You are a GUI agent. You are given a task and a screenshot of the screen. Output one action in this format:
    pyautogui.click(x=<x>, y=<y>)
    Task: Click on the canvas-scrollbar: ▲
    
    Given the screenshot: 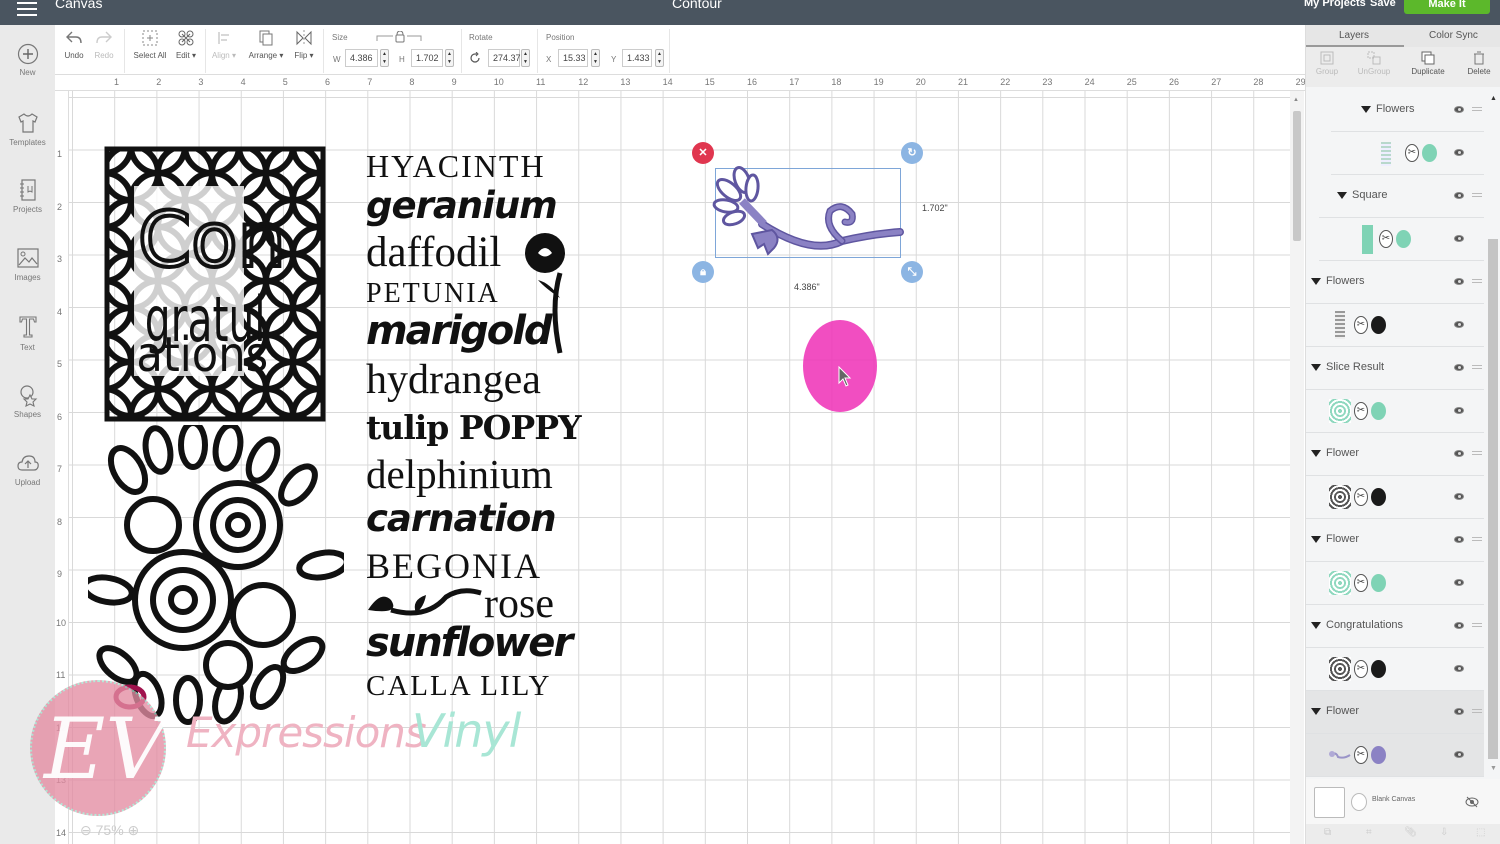 What is the action you would take?
    pyautogui.click(x=1297, y=467)
    